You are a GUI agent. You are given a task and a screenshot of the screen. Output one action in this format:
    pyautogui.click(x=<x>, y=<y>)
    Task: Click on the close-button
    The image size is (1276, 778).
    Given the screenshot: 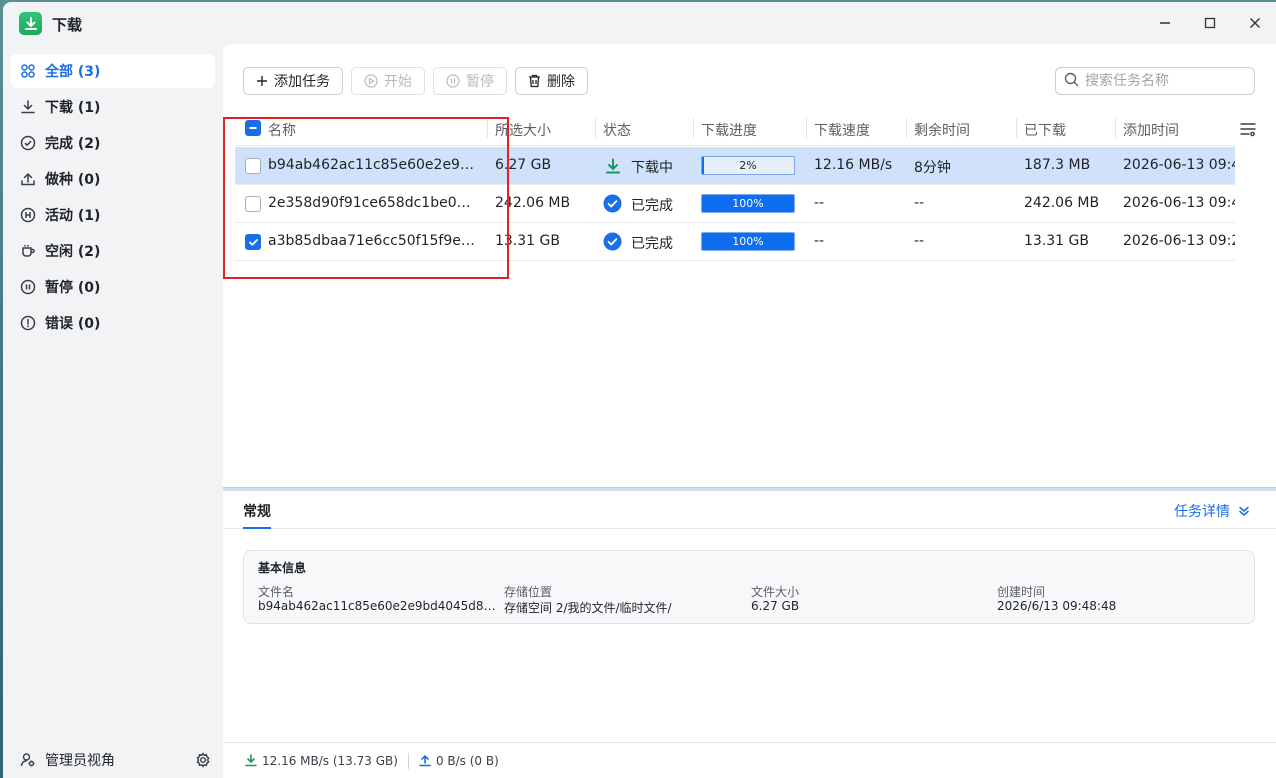 What is the action you would take?
    pyautogui.click(x=1255, y=23)
    